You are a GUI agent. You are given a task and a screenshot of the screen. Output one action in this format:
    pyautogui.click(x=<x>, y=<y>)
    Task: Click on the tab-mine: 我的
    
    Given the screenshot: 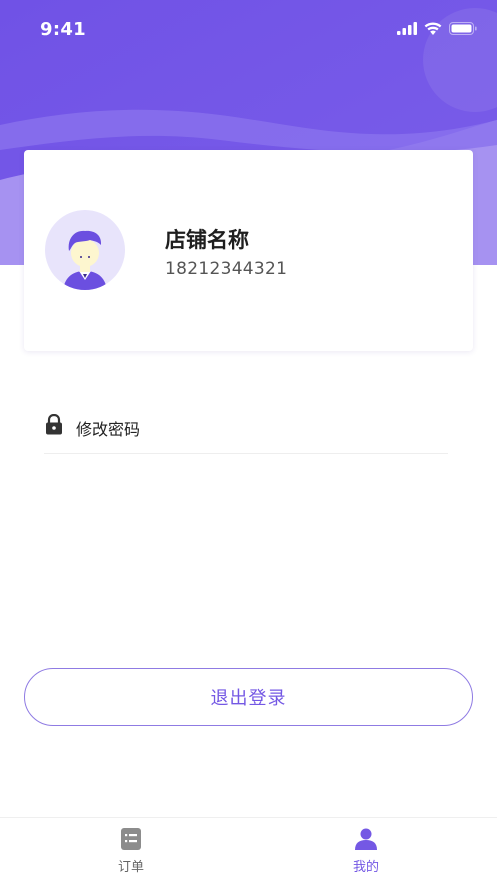 What is the action you would take?
    pyautogui.click(x=366, y=850)
    